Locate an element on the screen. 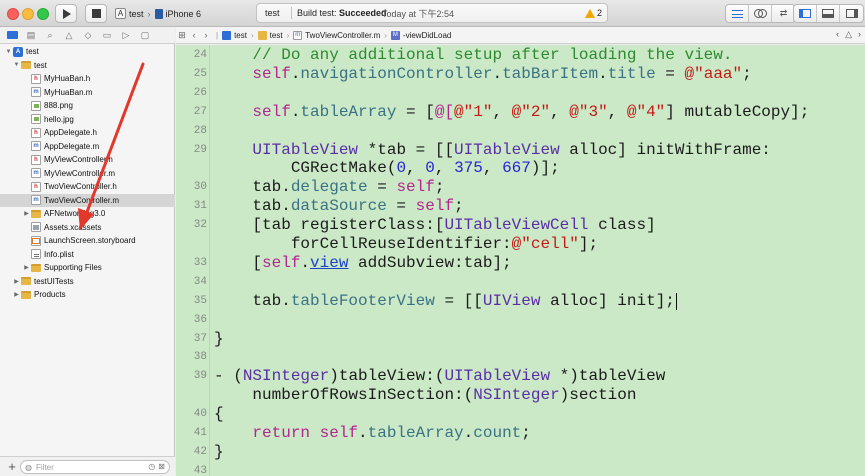 The height and width of the screenshot is (476, 865). zoom-window-button is located at coordinates (43, 14).